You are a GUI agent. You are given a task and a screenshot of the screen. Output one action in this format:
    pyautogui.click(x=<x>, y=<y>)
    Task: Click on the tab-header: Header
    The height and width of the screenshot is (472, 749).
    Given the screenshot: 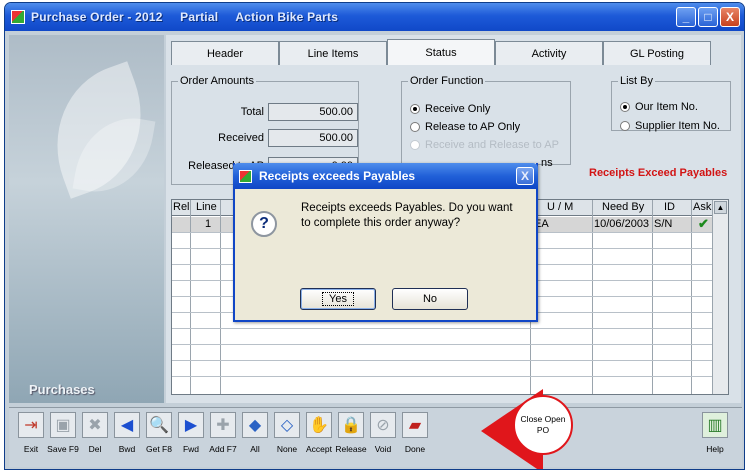 What is the action you would take?
    pyautogui.click(x=225, y=53)
    